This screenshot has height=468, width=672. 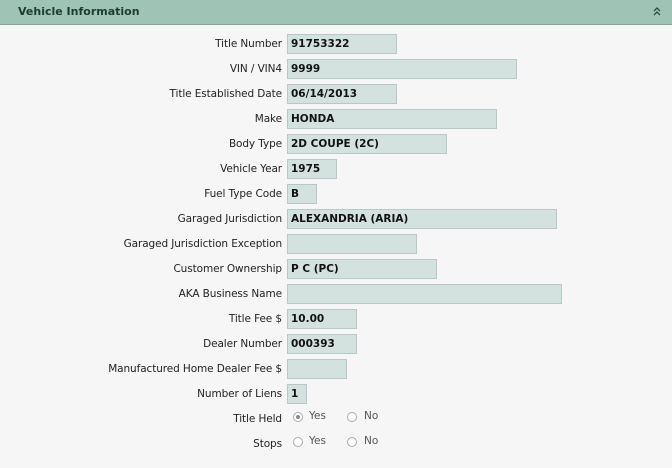 I want to click on title-established-date-label: Title Established Date, so click(x=226, y=94).